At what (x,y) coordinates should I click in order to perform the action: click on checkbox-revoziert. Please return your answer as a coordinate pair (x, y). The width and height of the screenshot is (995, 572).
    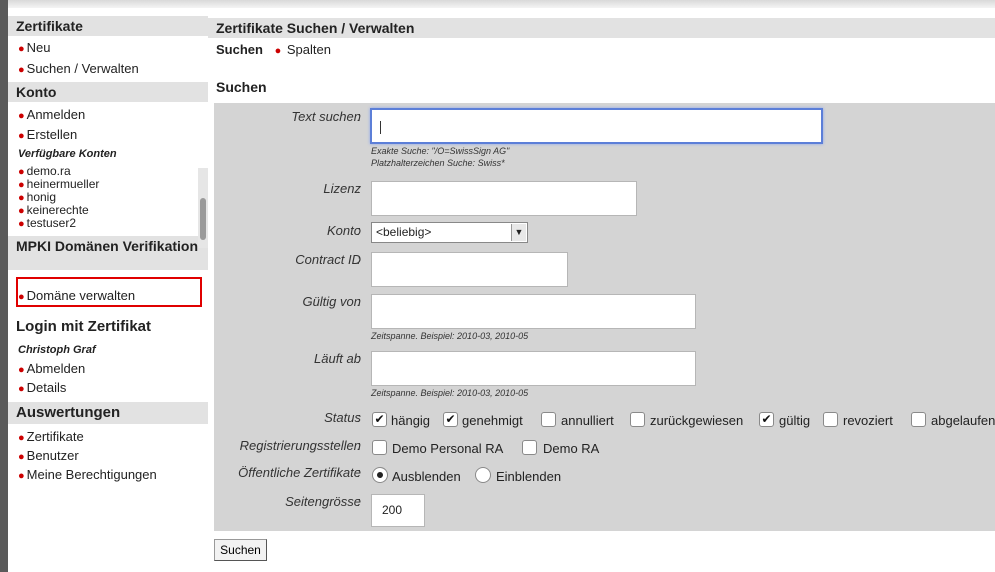
    Looking at the image, I should click on (830, 419).